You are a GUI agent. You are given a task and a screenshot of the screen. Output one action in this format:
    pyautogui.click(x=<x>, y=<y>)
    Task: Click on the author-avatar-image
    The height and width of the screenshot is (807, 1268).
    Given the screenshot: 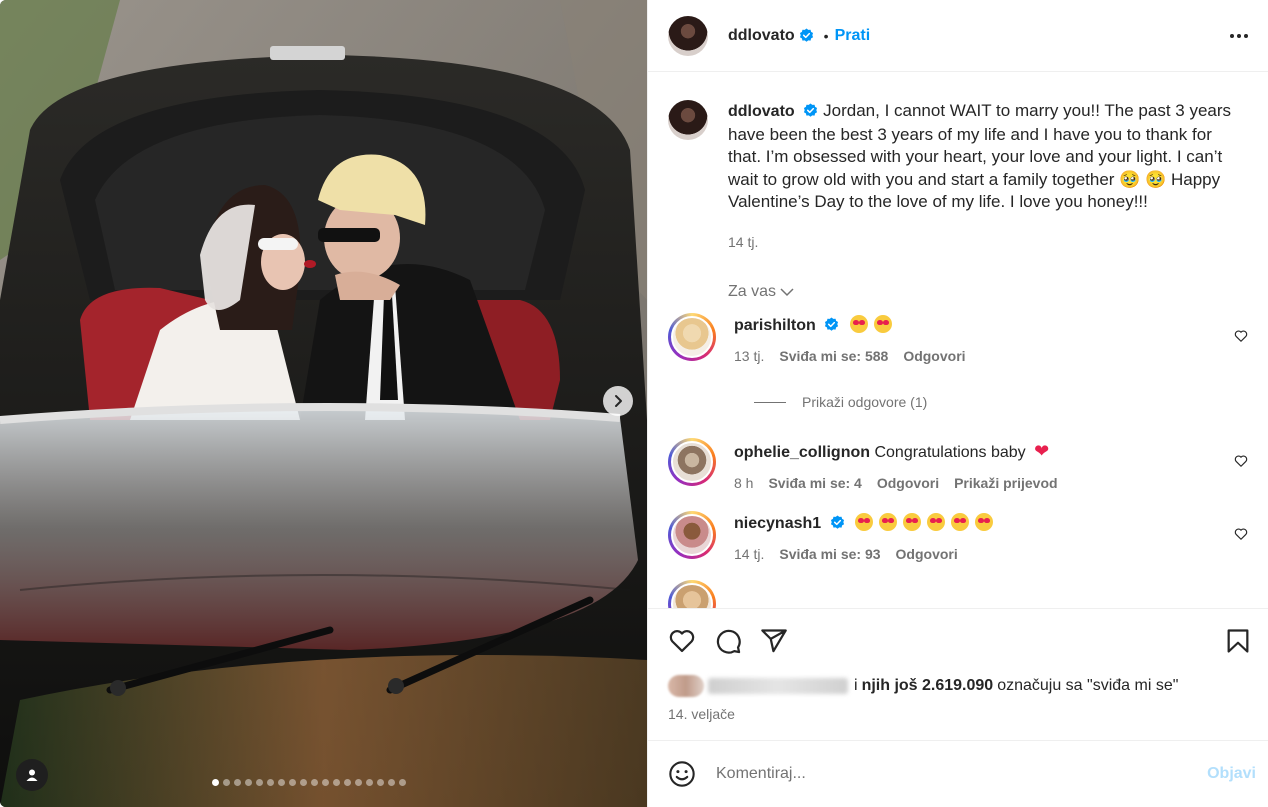 What is the action you would take?
    pyautogui.click(x=688, y=35)
    